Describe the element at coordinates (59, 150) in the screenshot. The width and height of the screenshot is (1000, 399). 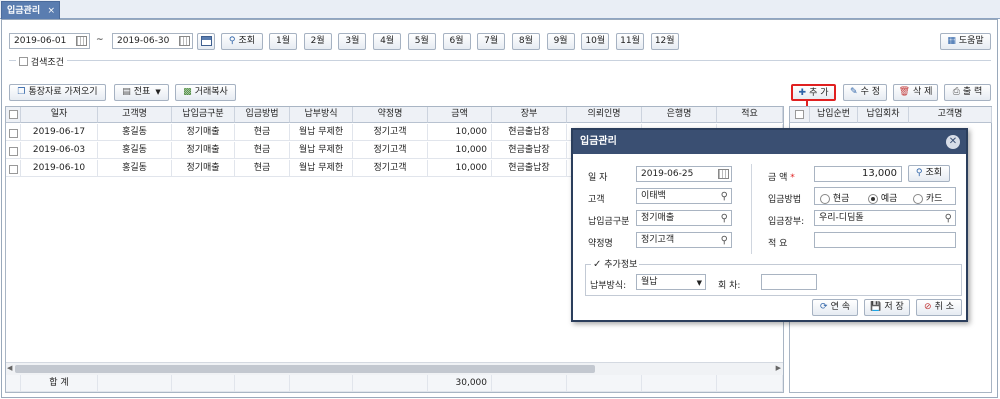
I see `table-cell: 2019-06-03` at that location.